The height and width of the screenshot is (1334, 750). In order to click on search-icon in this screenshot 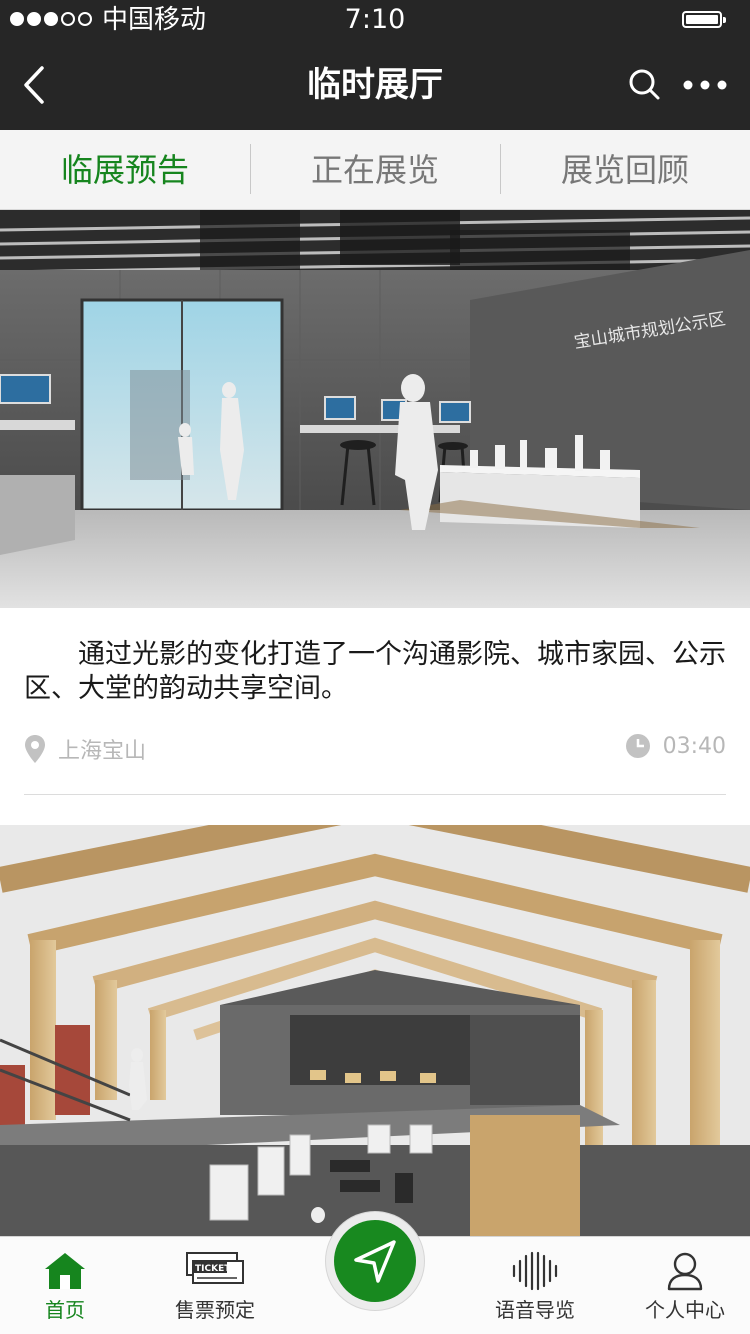, I will do `click(644, 84)`.